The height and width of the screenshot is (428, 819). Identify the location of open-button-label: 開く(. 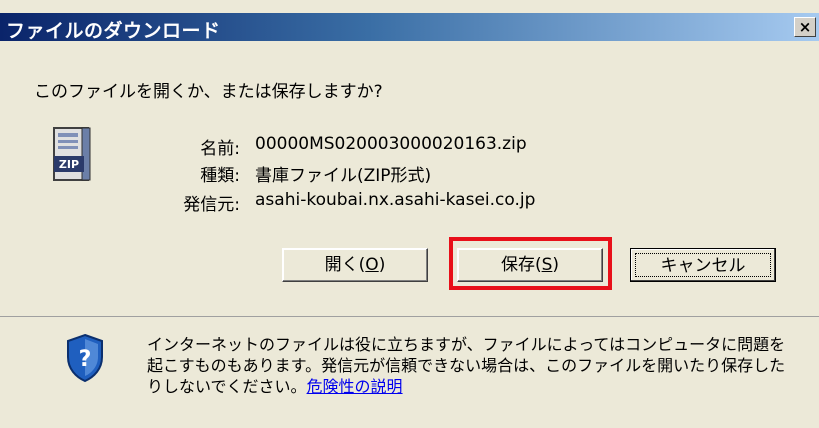
(345, 265).